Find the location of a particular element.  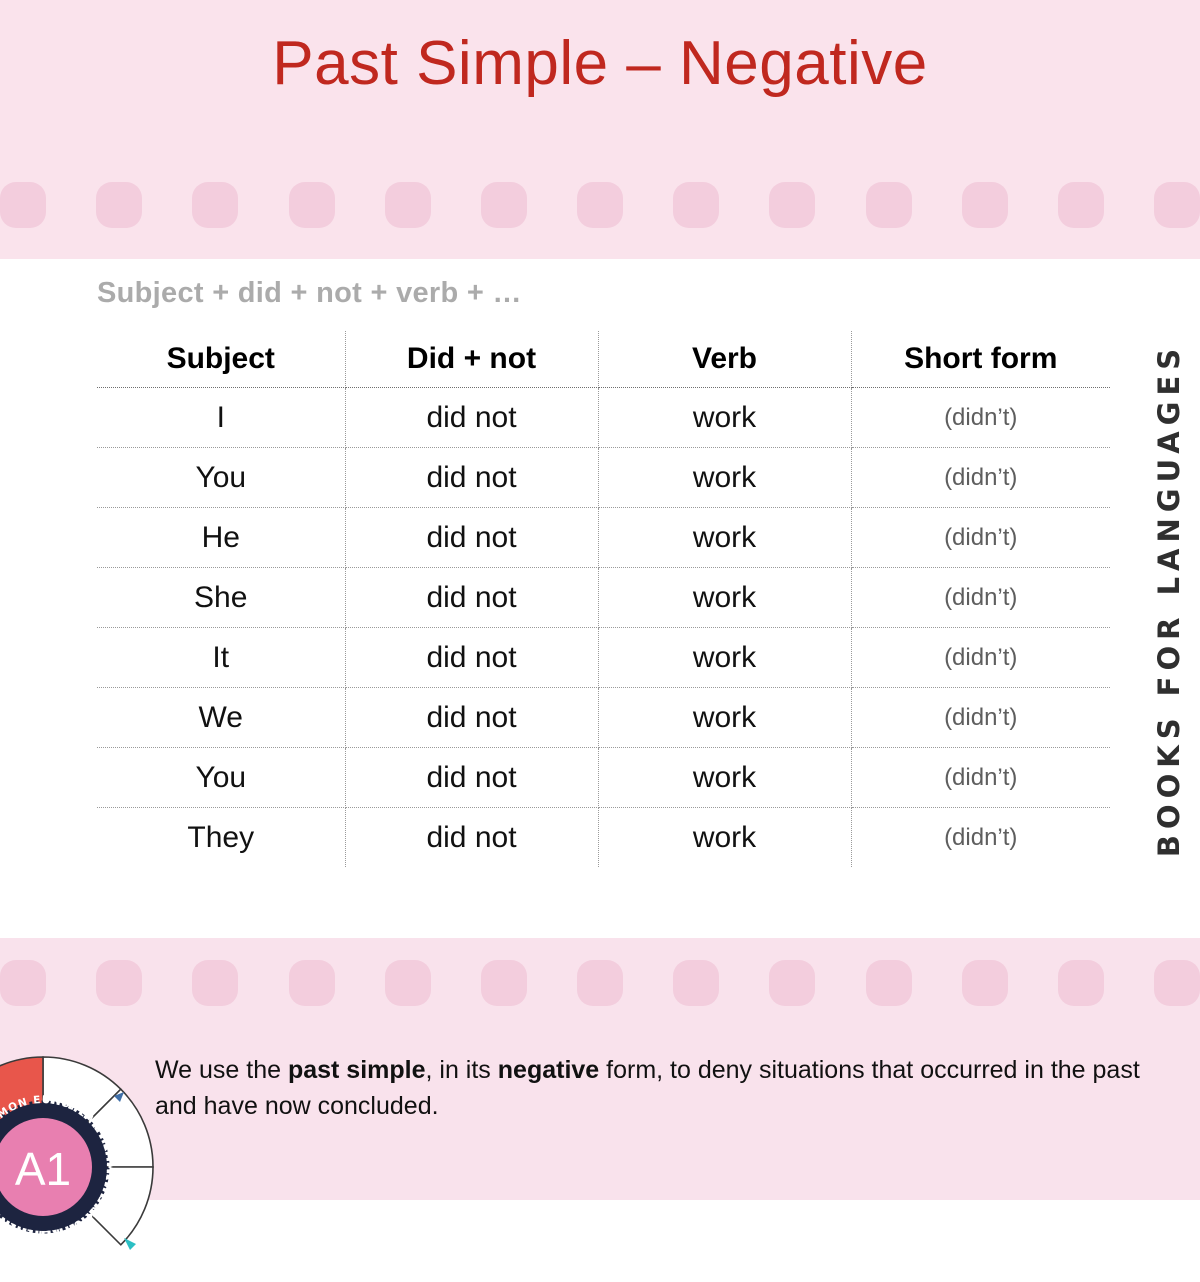

table-row: She did not work (didn’t) is located at coordinates (603, 597).